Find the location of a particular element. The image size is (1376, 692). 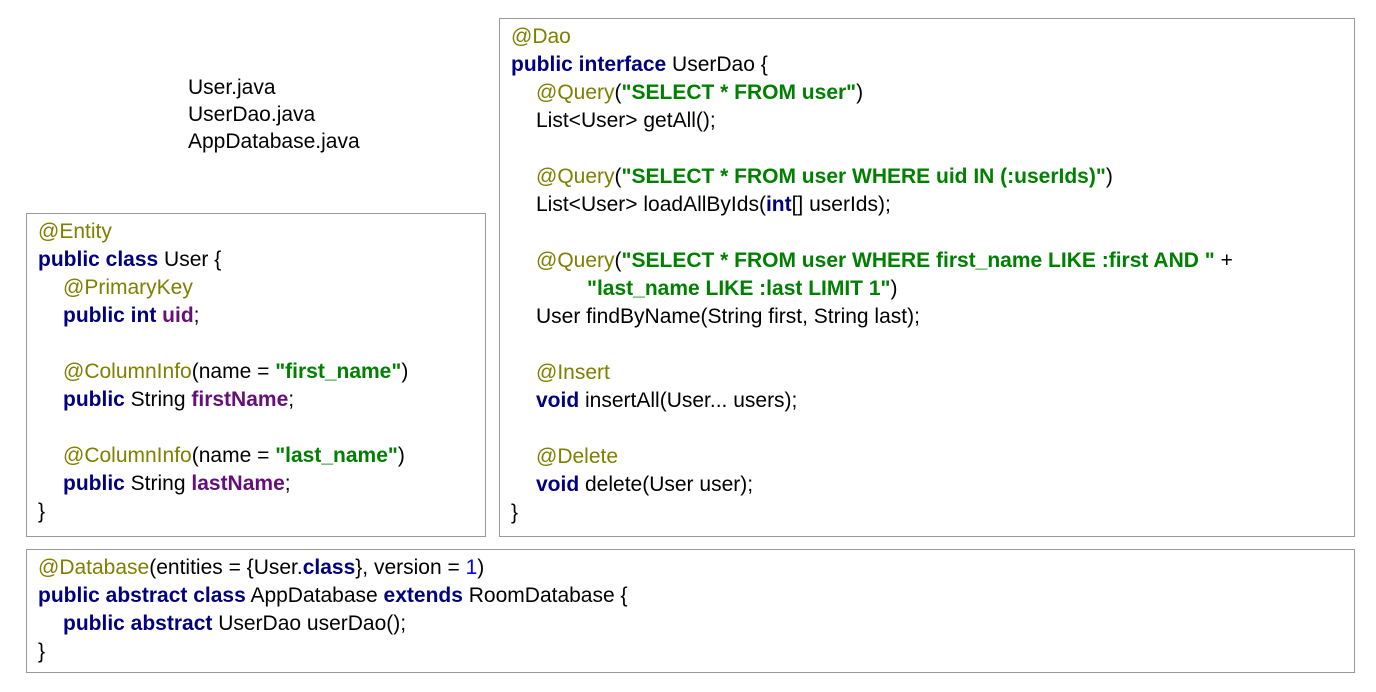

annotation: @Dao is located at coordinates (541, 36).